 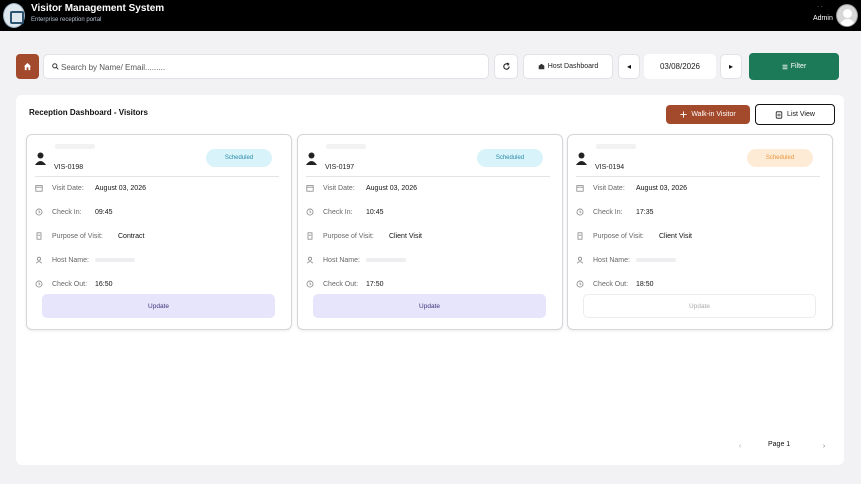 I want to click on check-in-row: Check In: 17:35, so click(x=701, y=212).